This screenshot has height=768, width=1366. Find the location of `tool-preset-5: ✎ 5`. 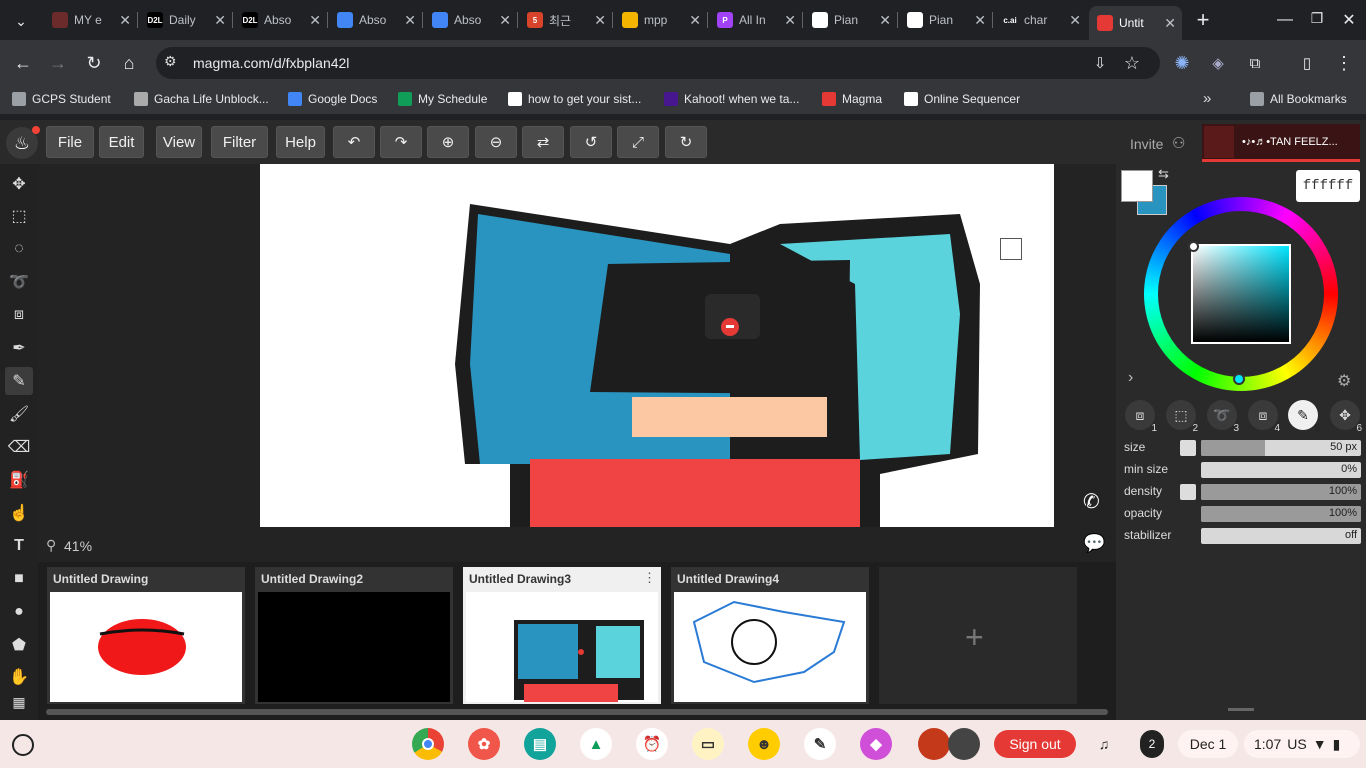

tool-preset-5: ✎ 5 is located at coordinates (1304, 417).